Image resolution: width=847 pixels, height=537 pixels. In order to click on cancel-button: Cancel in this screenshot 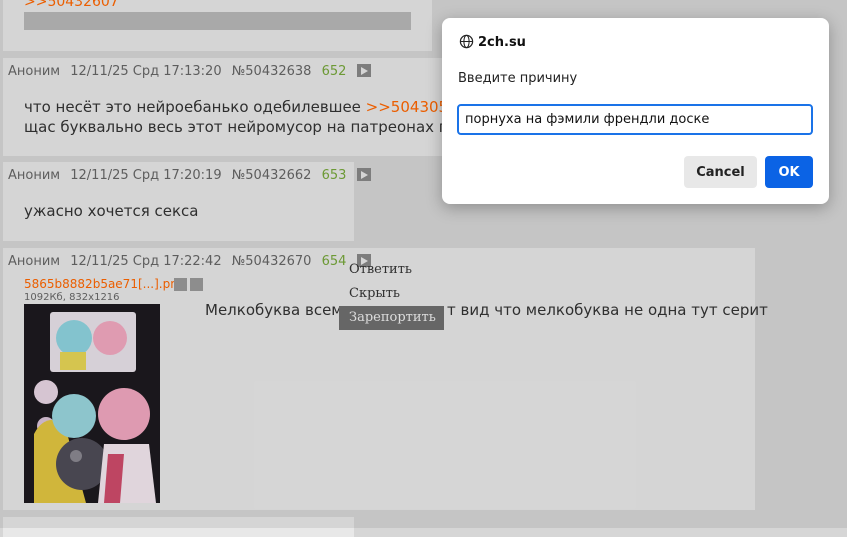, I will do `click(720, 172)`.